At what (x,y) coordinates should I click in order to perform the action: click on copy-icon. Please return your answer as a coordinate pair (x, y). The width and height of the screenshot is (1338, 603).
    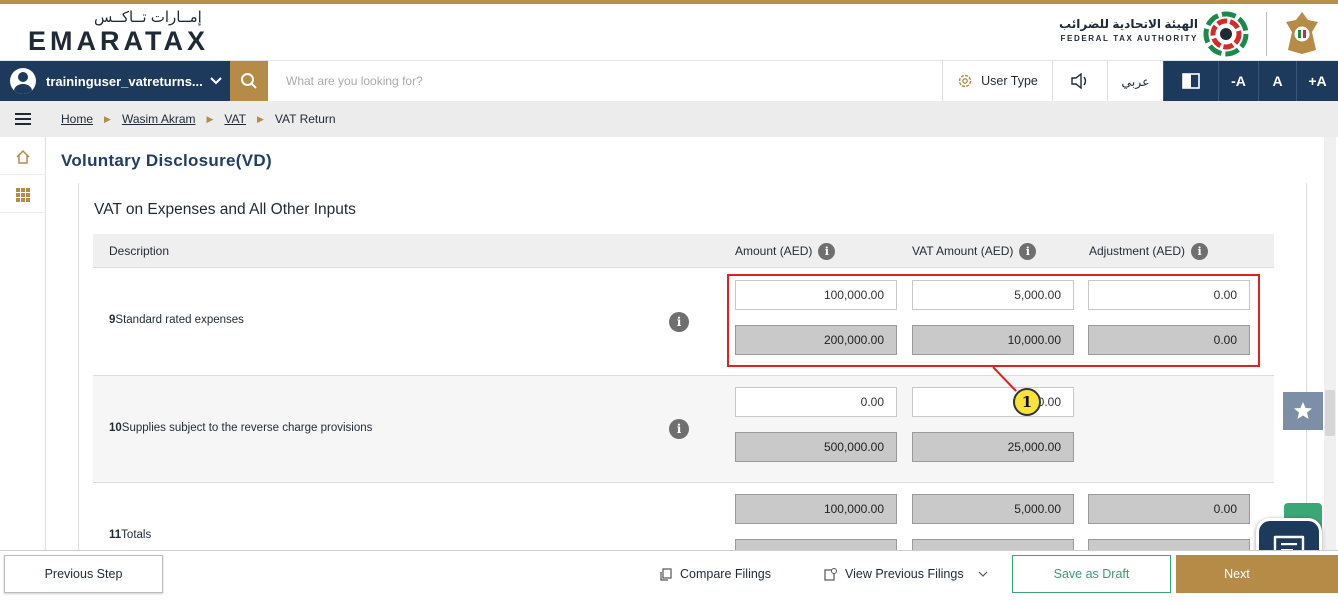
    Looking at the image, I should click on (666, 574).